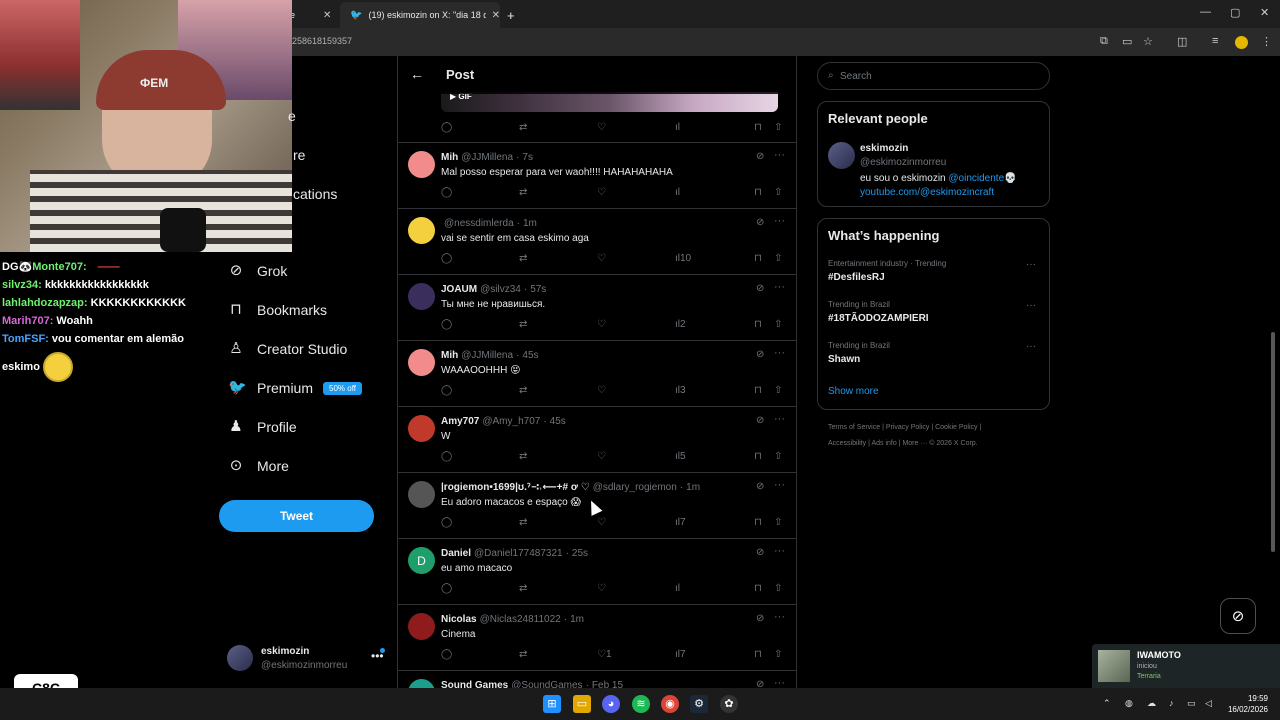 The height and width of the screenshot is (720, 1280). I want to click on bio-youtube-link: youtube.com/@eskimozincraft, so click(927, 192).